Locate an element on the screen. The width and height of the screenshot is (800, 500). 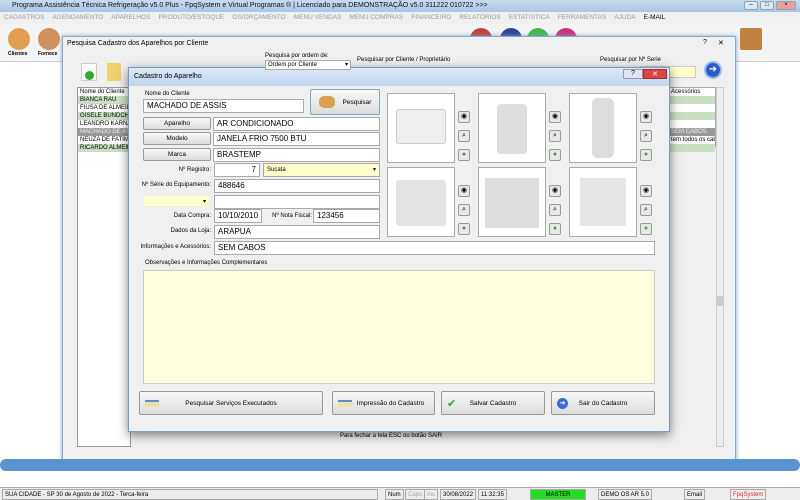
store-field: ARAPUA is located at coordinates (297, 232).